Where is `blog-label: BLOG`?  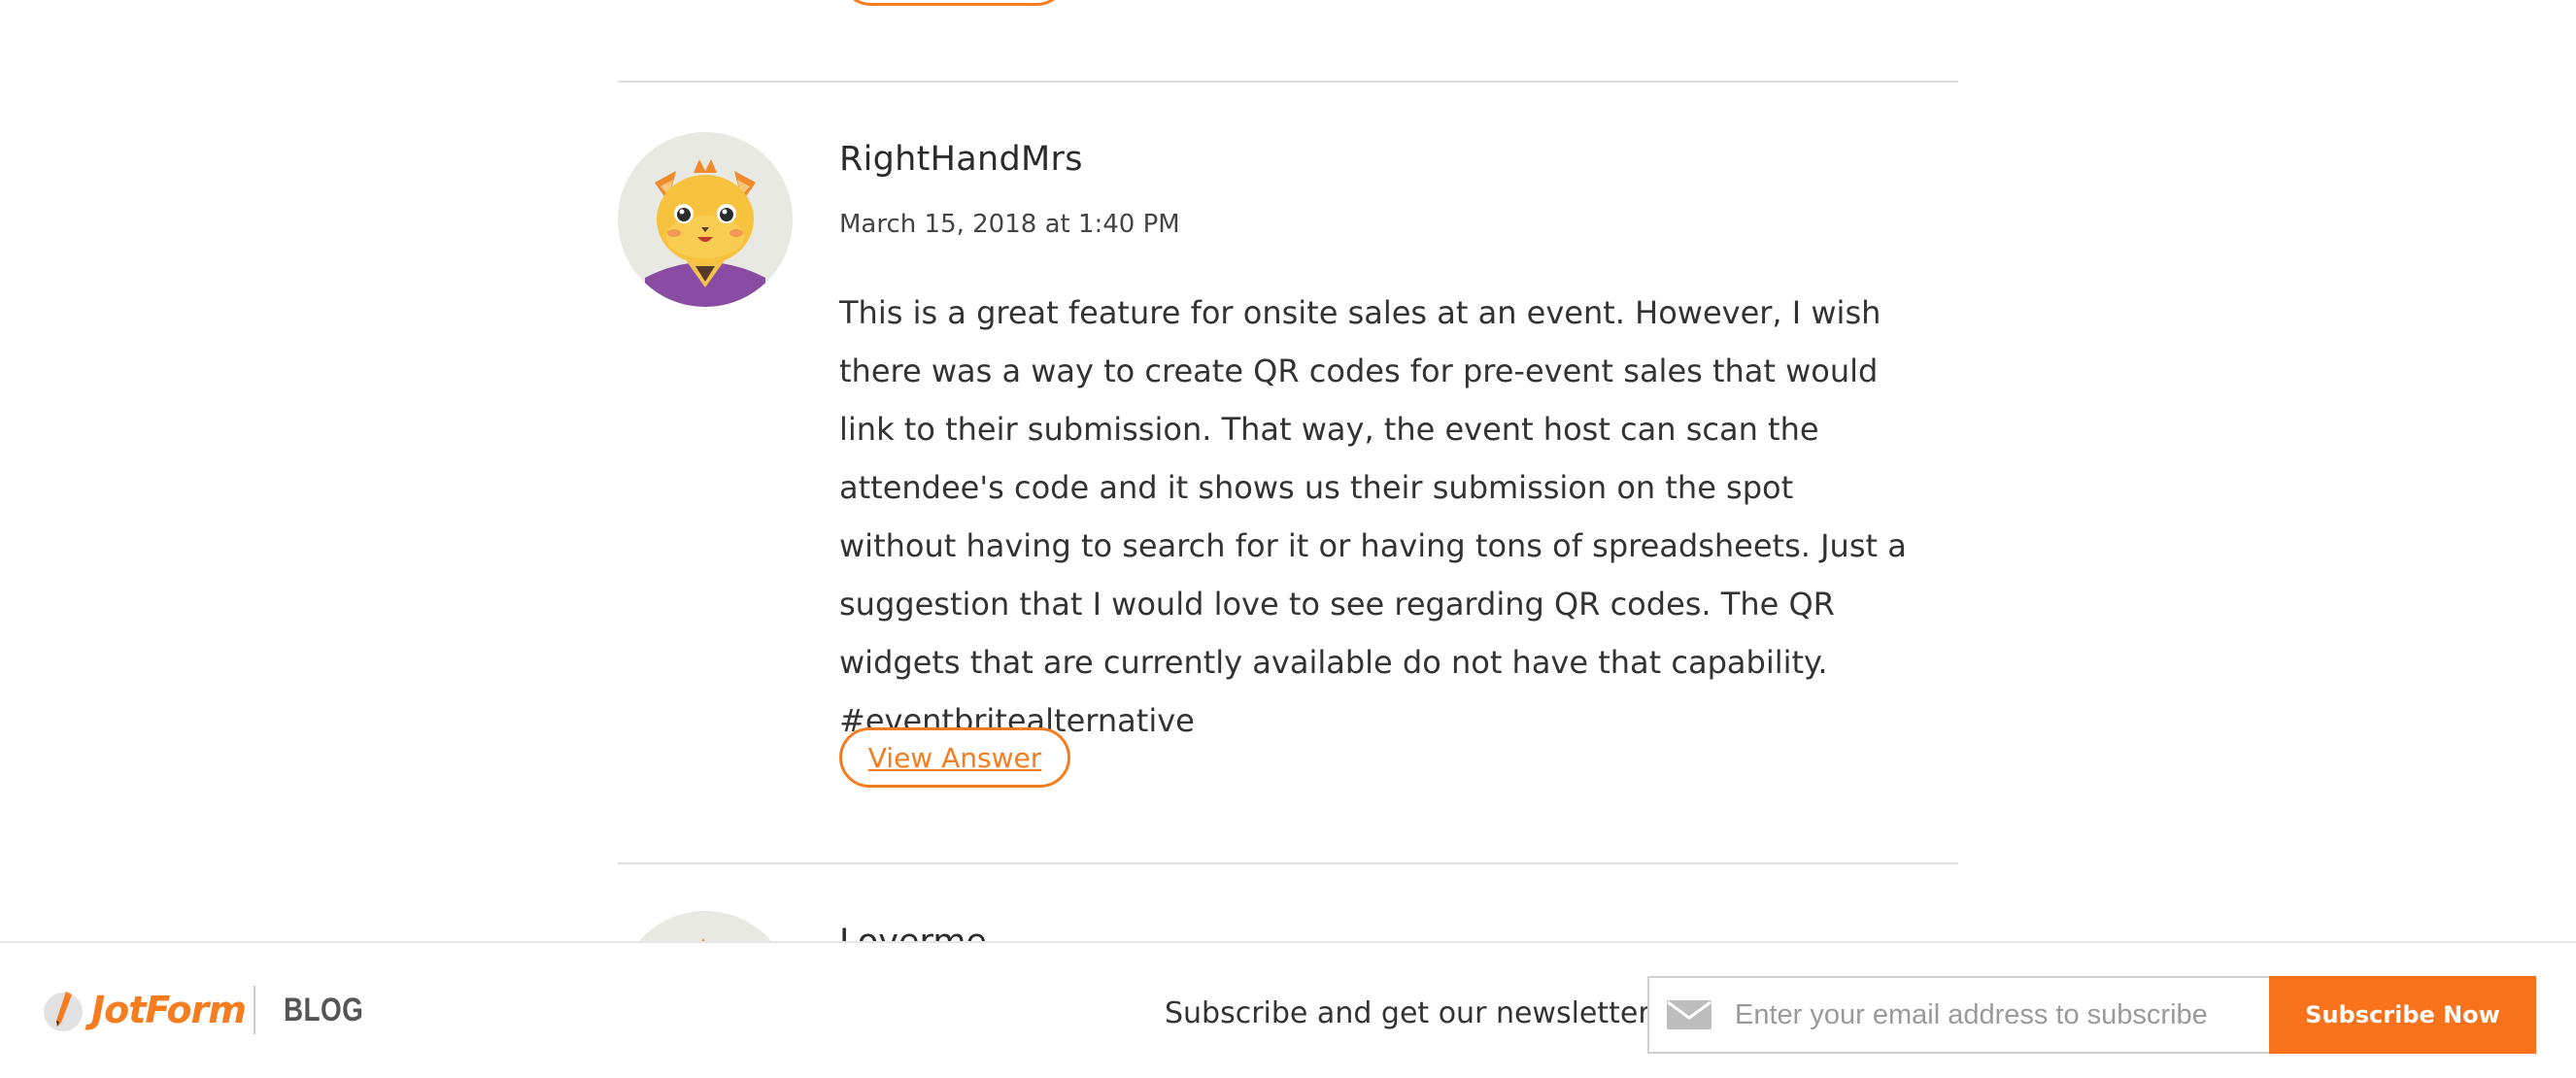
blog-label: BLOG is located at coordinates (323, 1010).